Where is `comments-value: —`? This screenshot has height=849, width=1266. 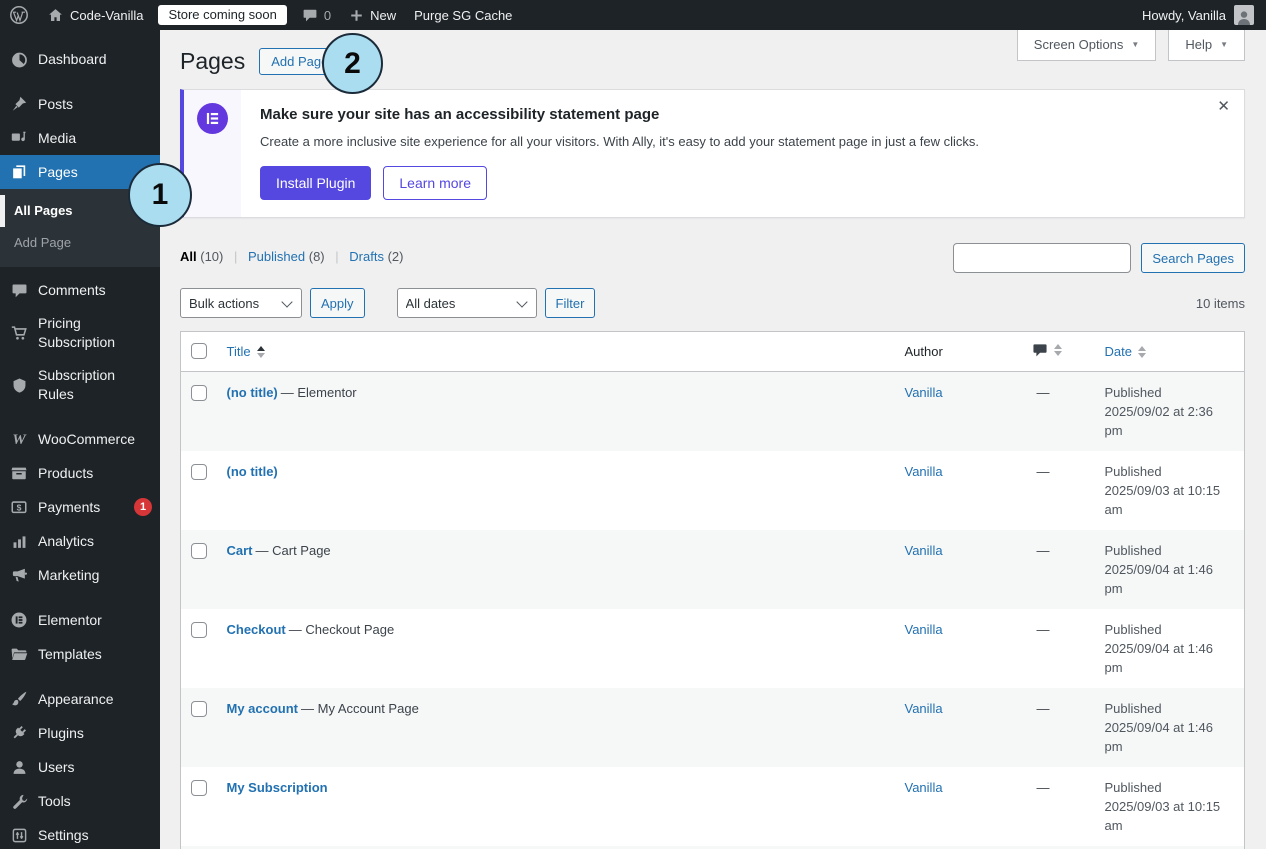 comments-value: — is located at coordinates (1043, 787).